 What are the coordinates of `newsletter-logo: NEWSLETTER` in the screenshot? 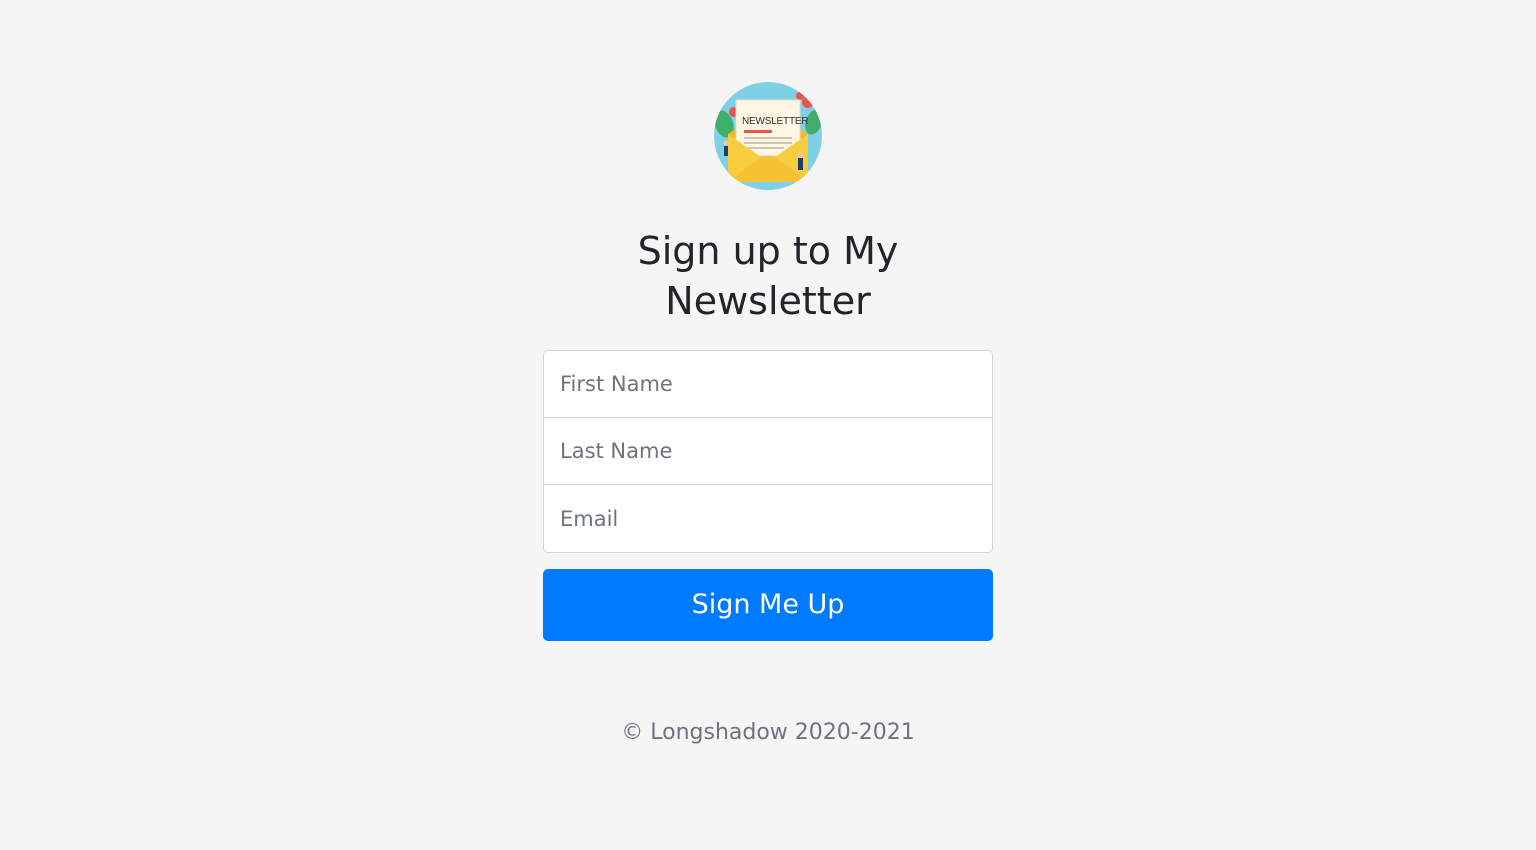 It's located at (768, 136).